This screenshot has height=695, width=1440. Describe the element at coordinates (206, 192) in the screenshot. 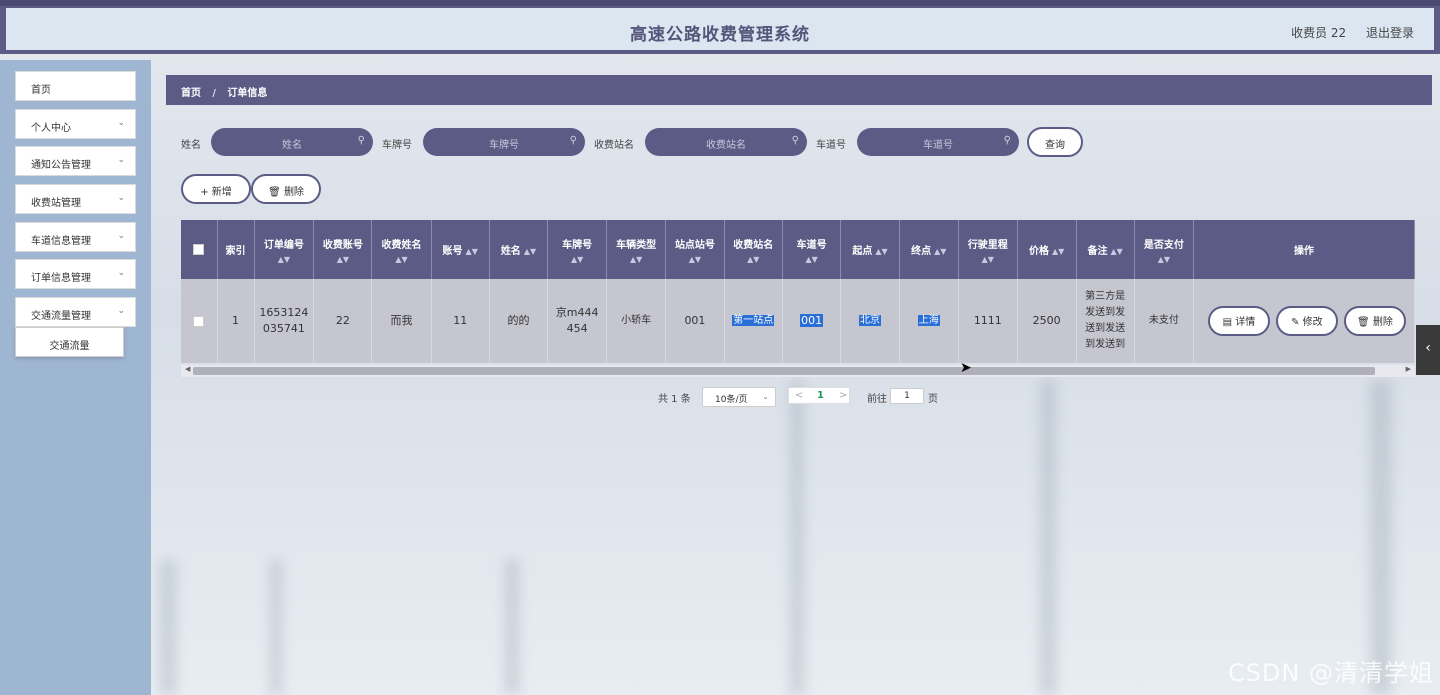

I see `plus-icon: +` at that location.